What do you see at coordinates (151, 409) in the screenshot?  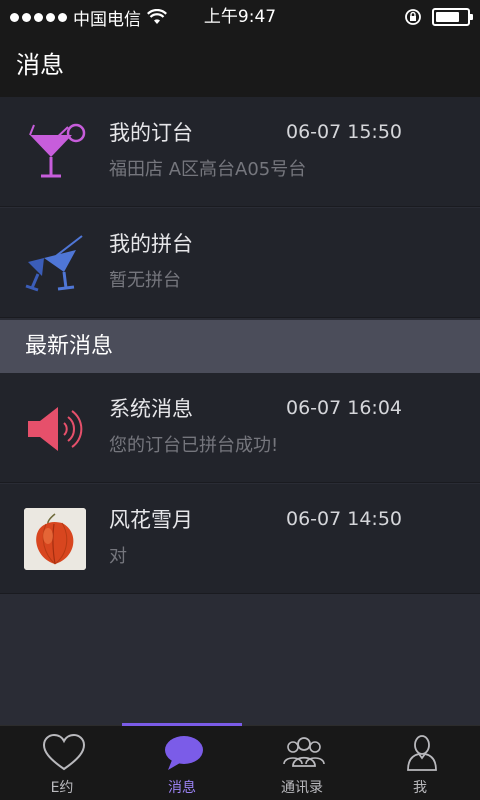 I see `message-title: 系统消息` at bounding box center [151, 409].